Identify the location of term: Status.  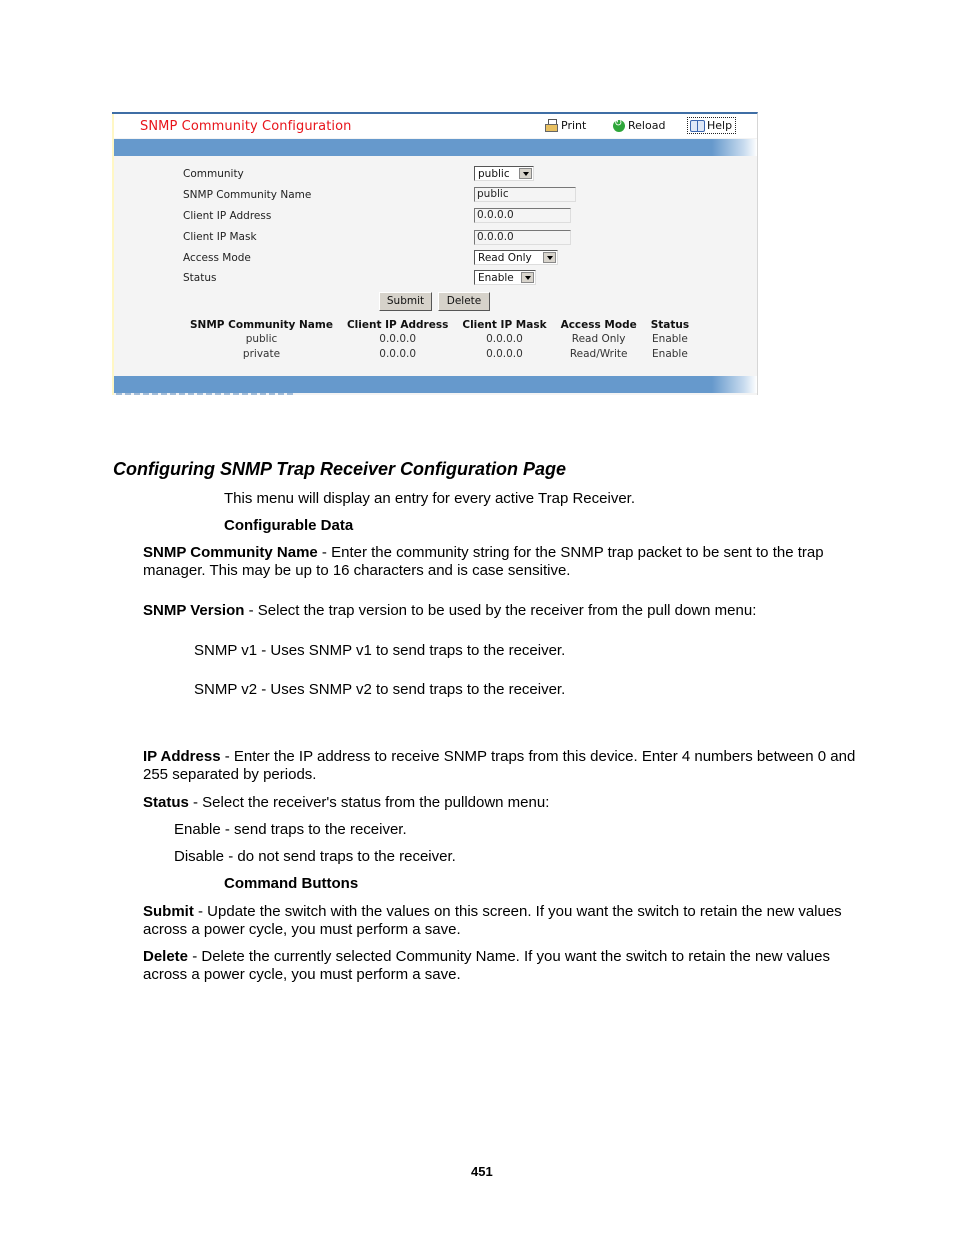
(166, 802).